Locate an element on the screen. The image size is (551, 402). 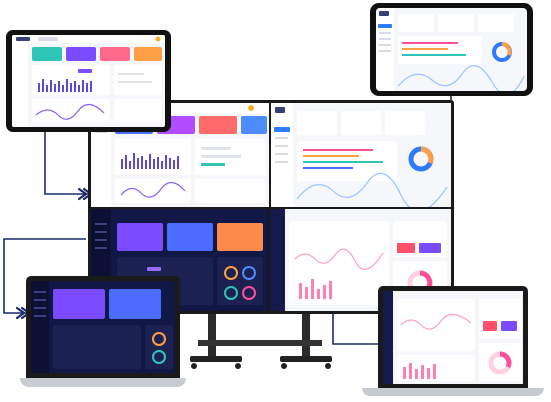
tablet-device is located at coordinates (88, 81).